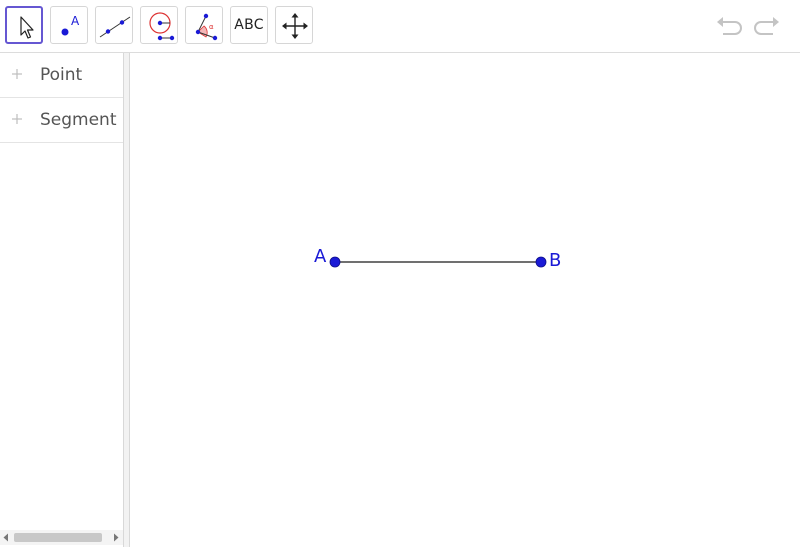 The image size is (800, 547). I want to click on circle-center-icon, so click(162, 26).